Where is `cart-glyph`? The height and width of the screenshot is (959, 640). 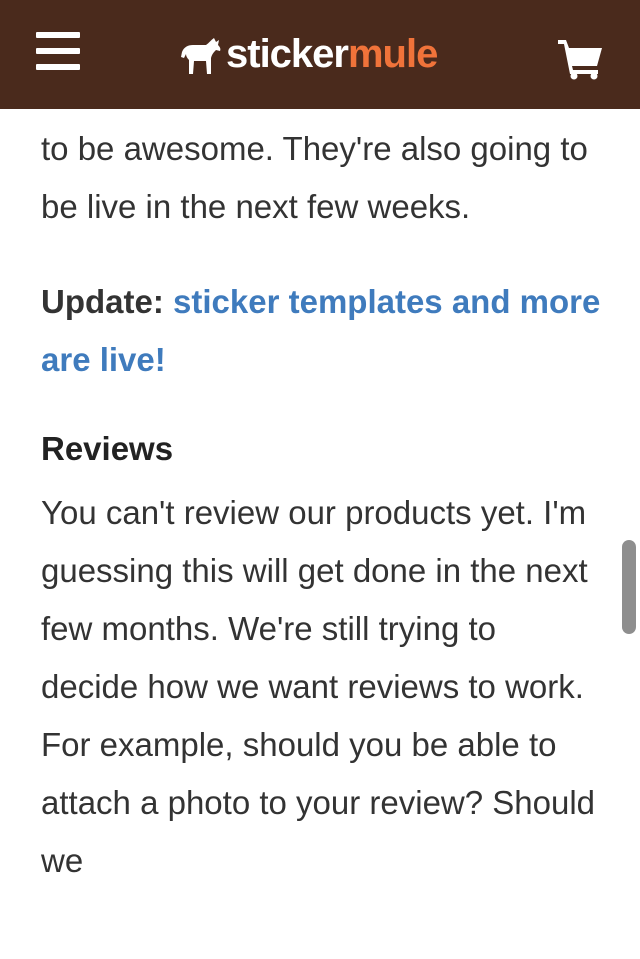 cart-glyph is located at coordinates (580, 60).